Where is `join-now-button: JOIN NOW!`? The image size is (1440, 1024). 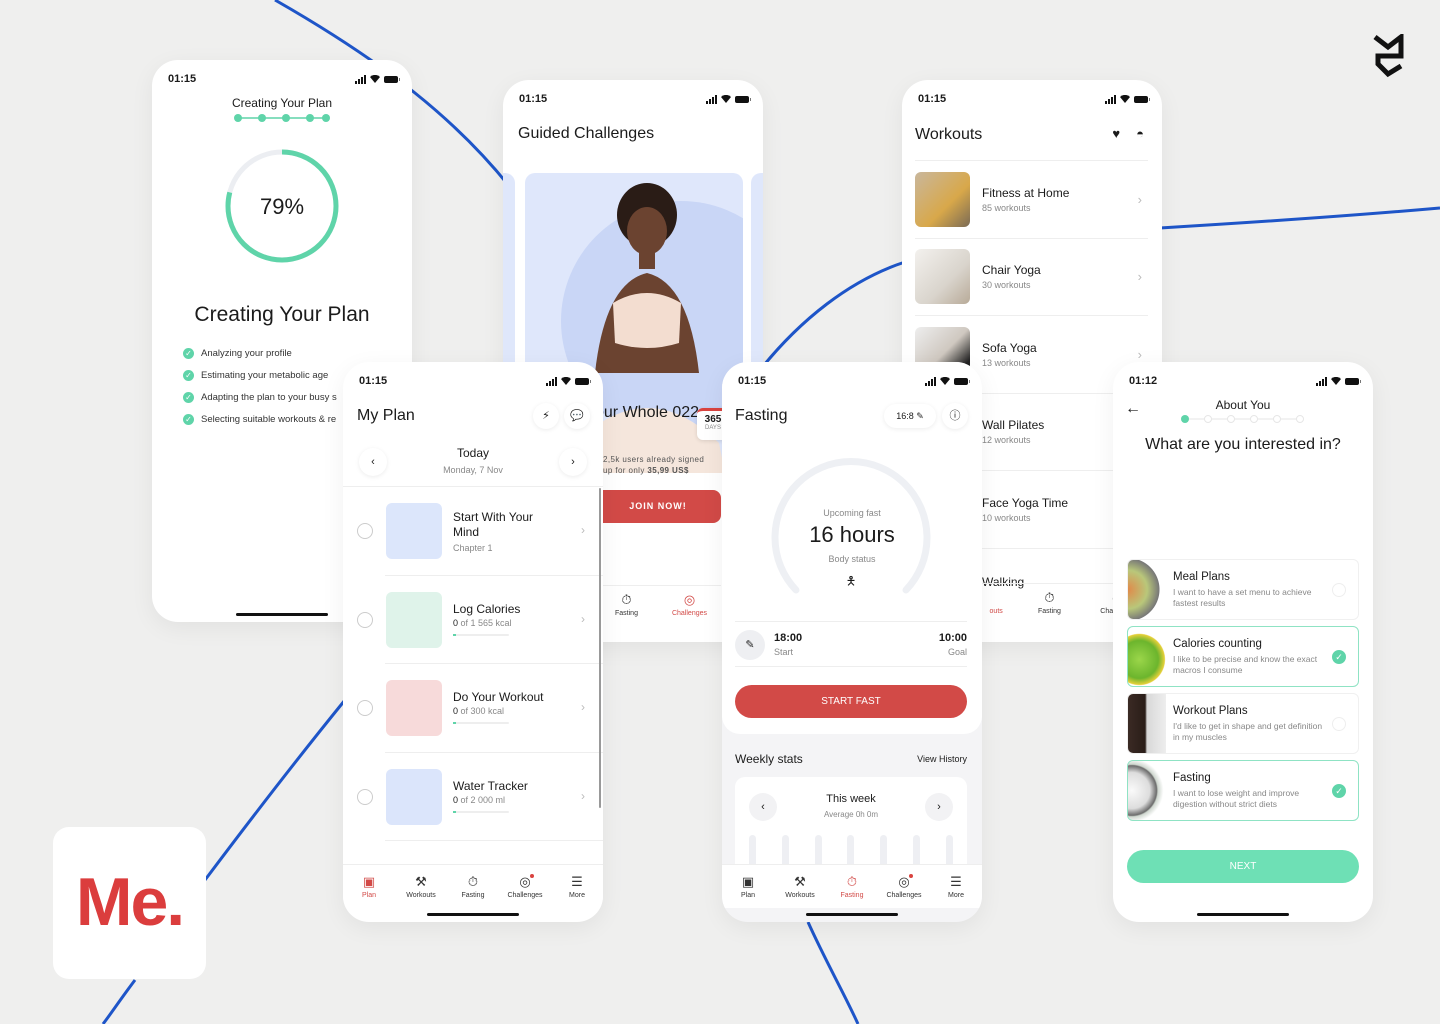 join-now-button: JOIN NOW! is located at coordinates (658, 506).